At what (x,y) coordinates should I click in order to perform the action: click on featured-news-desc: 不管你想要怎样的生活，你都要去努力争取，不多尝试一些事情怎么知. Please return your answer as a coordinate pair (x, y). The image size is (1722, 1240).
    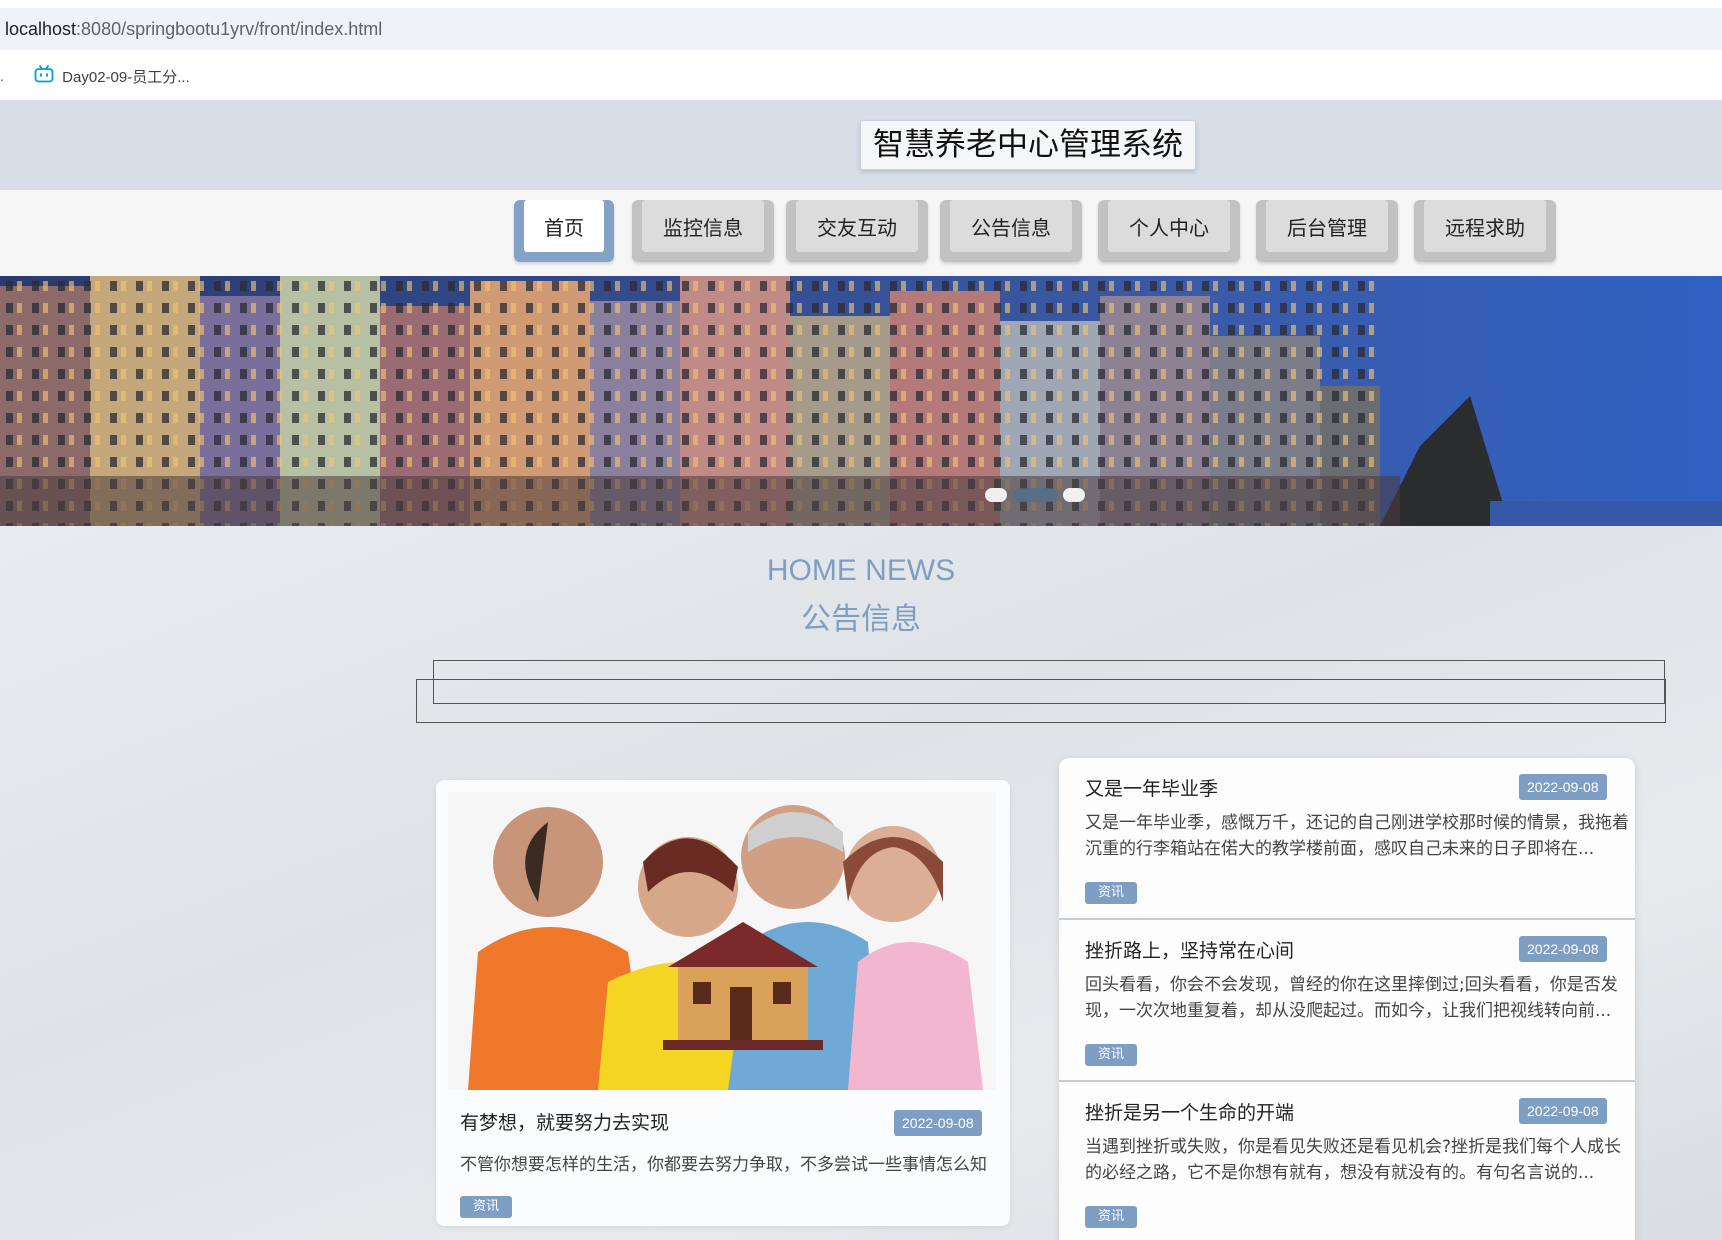
    Looking at the image, I should click on (723, 1165).